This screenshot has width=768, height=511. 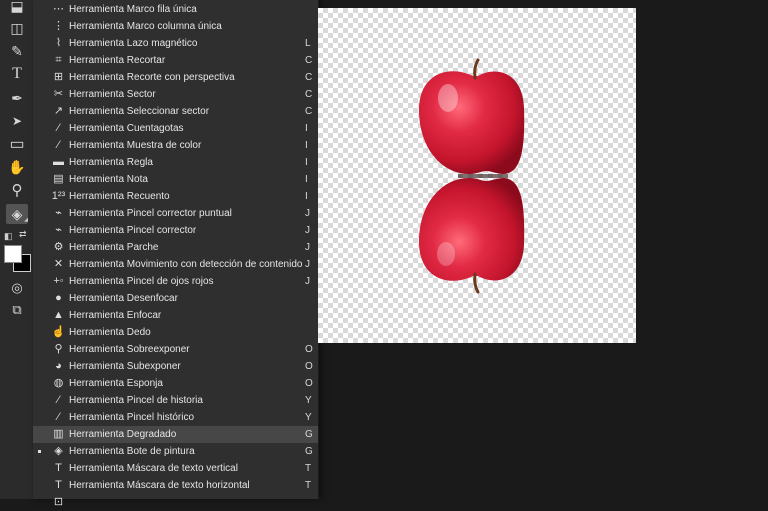 What do you see at coordinates (119, 196) in the screenshot?
I see `menu-item-label: Herramienta Recuento` at bounding box center [119, 196].